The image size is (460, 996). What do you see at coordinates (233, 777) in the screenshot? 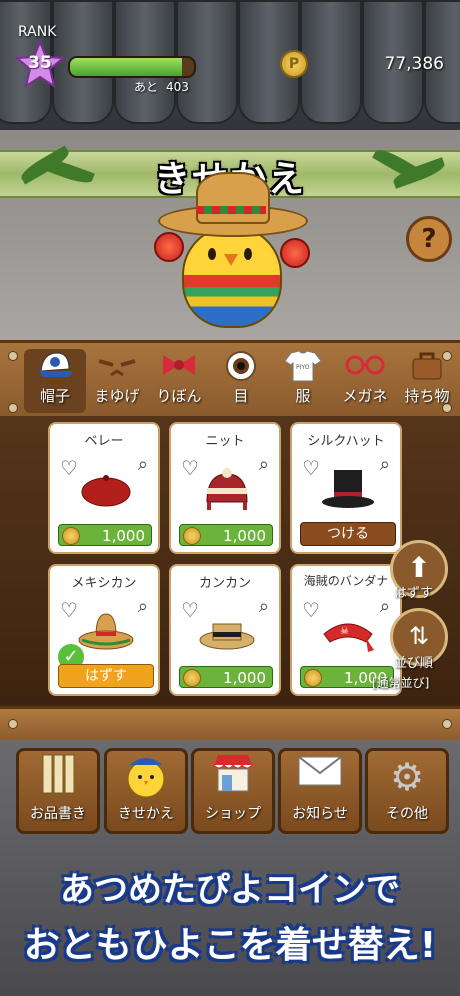
I see `shop-icon` at bounding box center [233, 777].